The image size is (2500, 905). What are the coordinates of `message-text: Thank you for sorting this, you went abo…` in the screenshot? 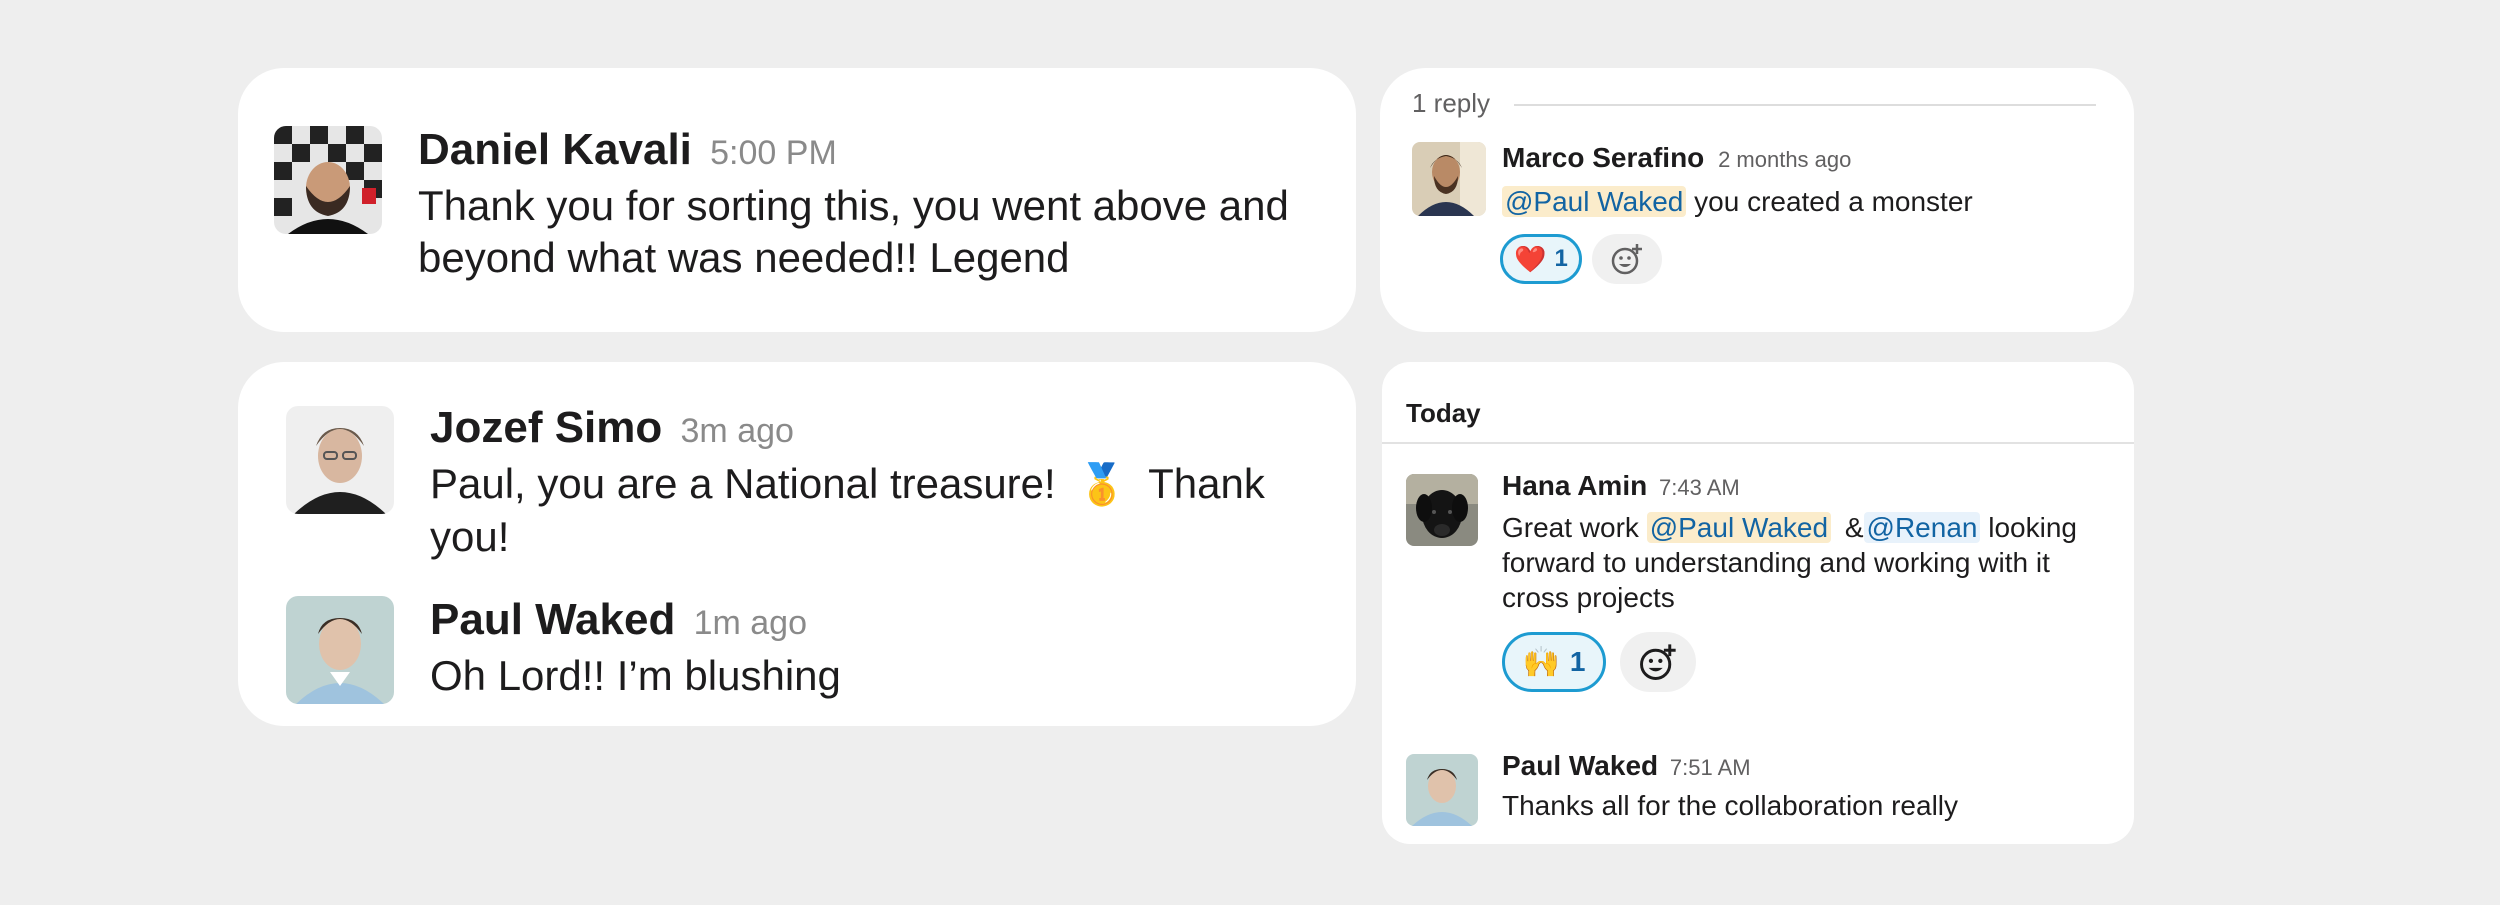 It's located at (853, 232).